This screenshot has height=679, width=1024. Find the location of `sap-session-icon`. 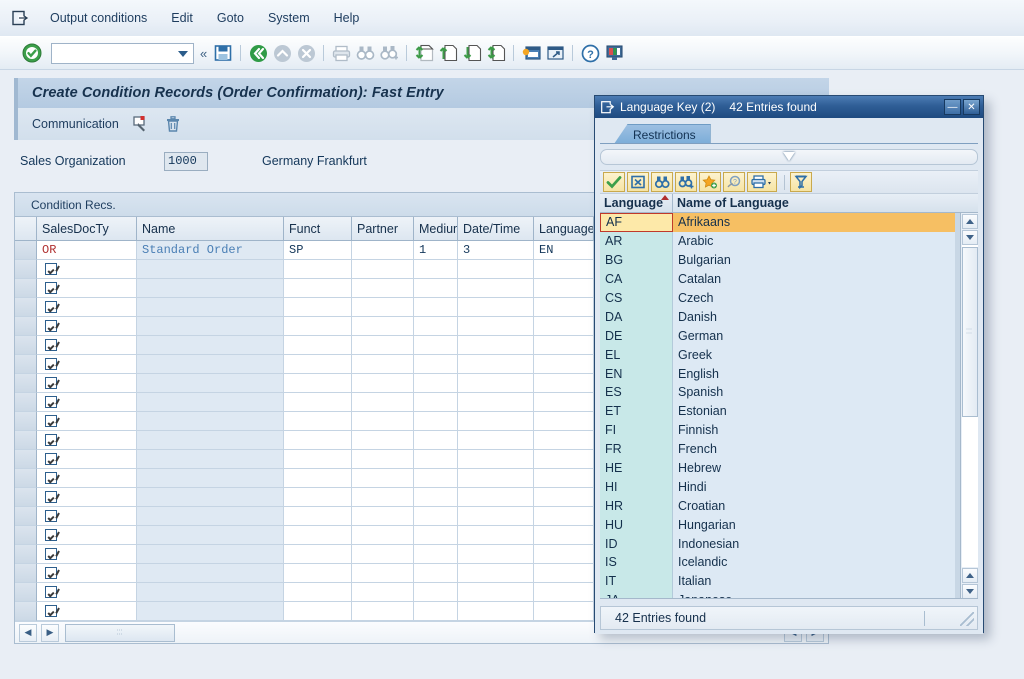

sap-session-icon is located at coordinates (20, 18).